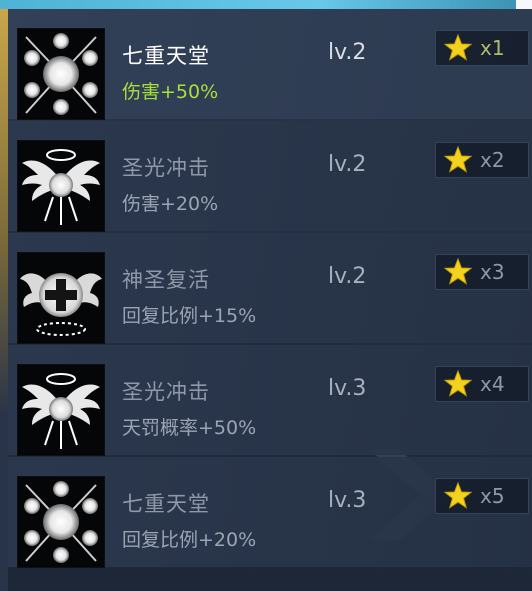  I want to click on top-border, so click(266, 4).